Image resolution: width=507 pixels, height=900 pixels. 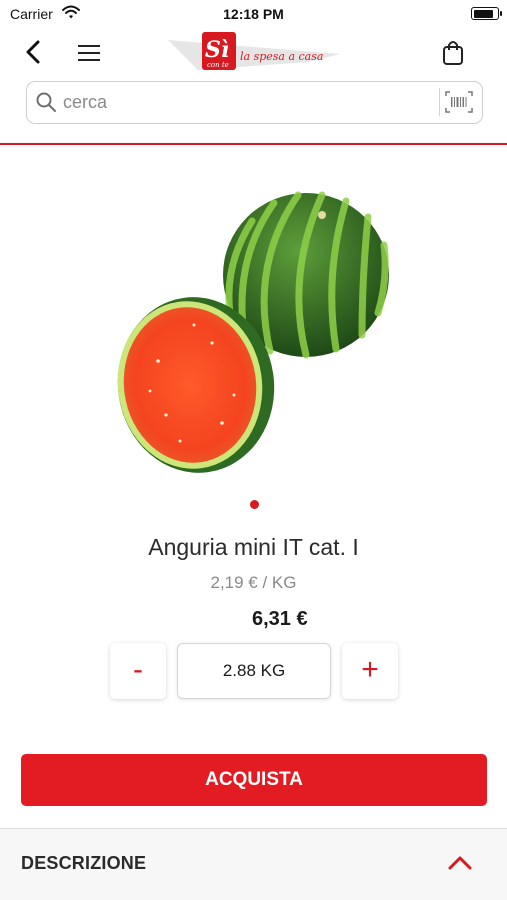 I want to click on header-divider, so click(x=253, y=144).